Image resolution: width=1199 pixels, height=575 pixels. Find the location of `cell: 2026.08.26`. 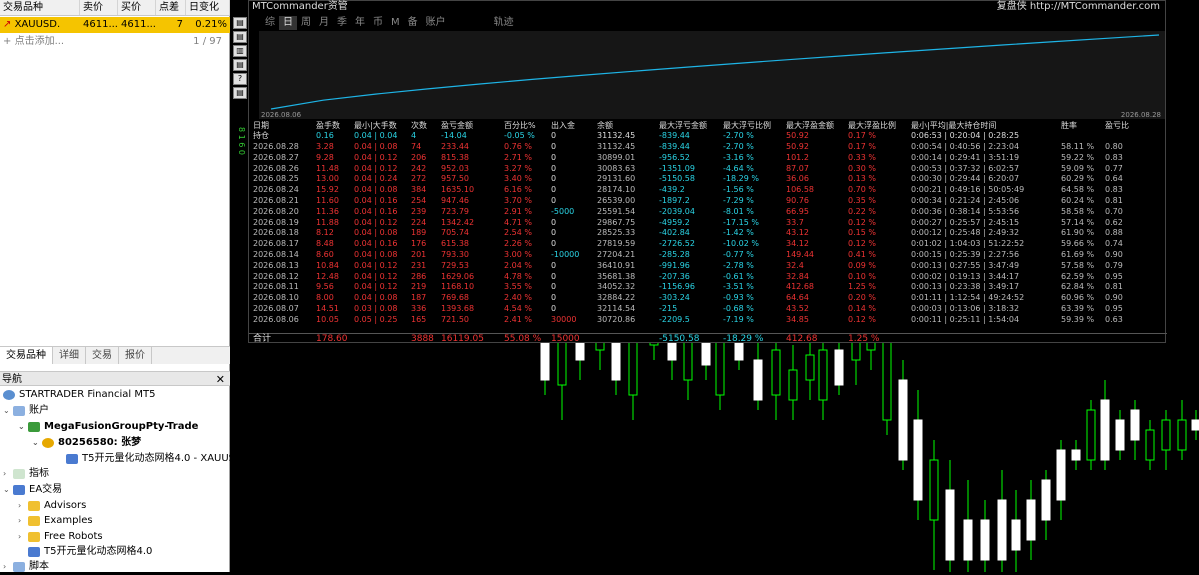

cell: 2026.08.26 is located at coordinates (276, 168).